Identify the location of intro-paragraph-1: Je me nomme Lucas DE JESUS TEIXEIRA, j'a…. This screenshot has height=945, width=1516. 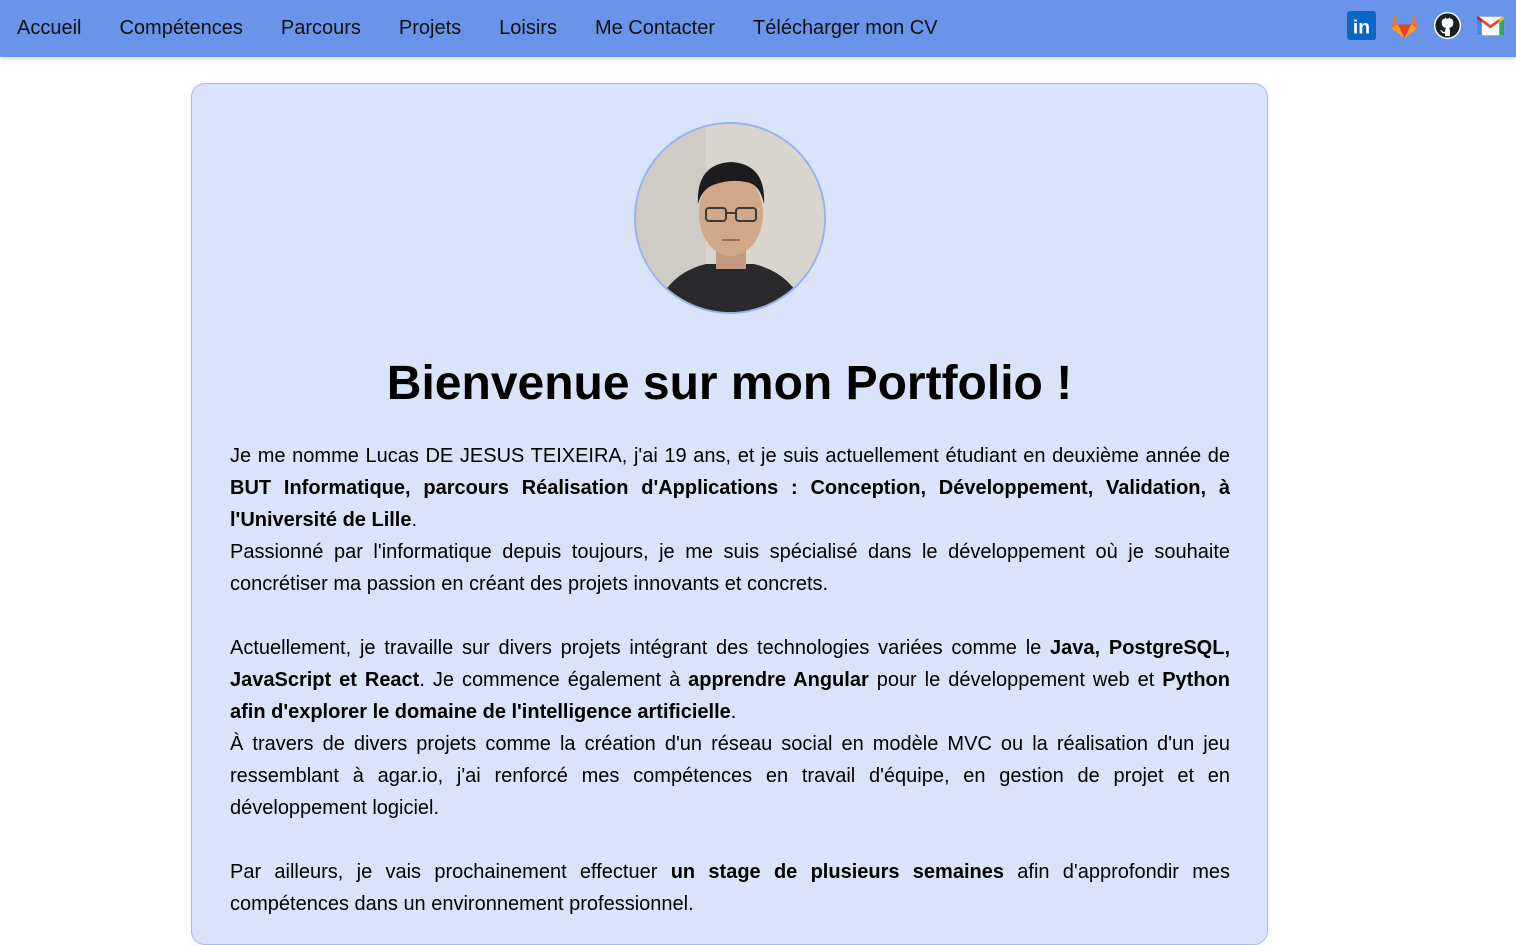
(730, 488).